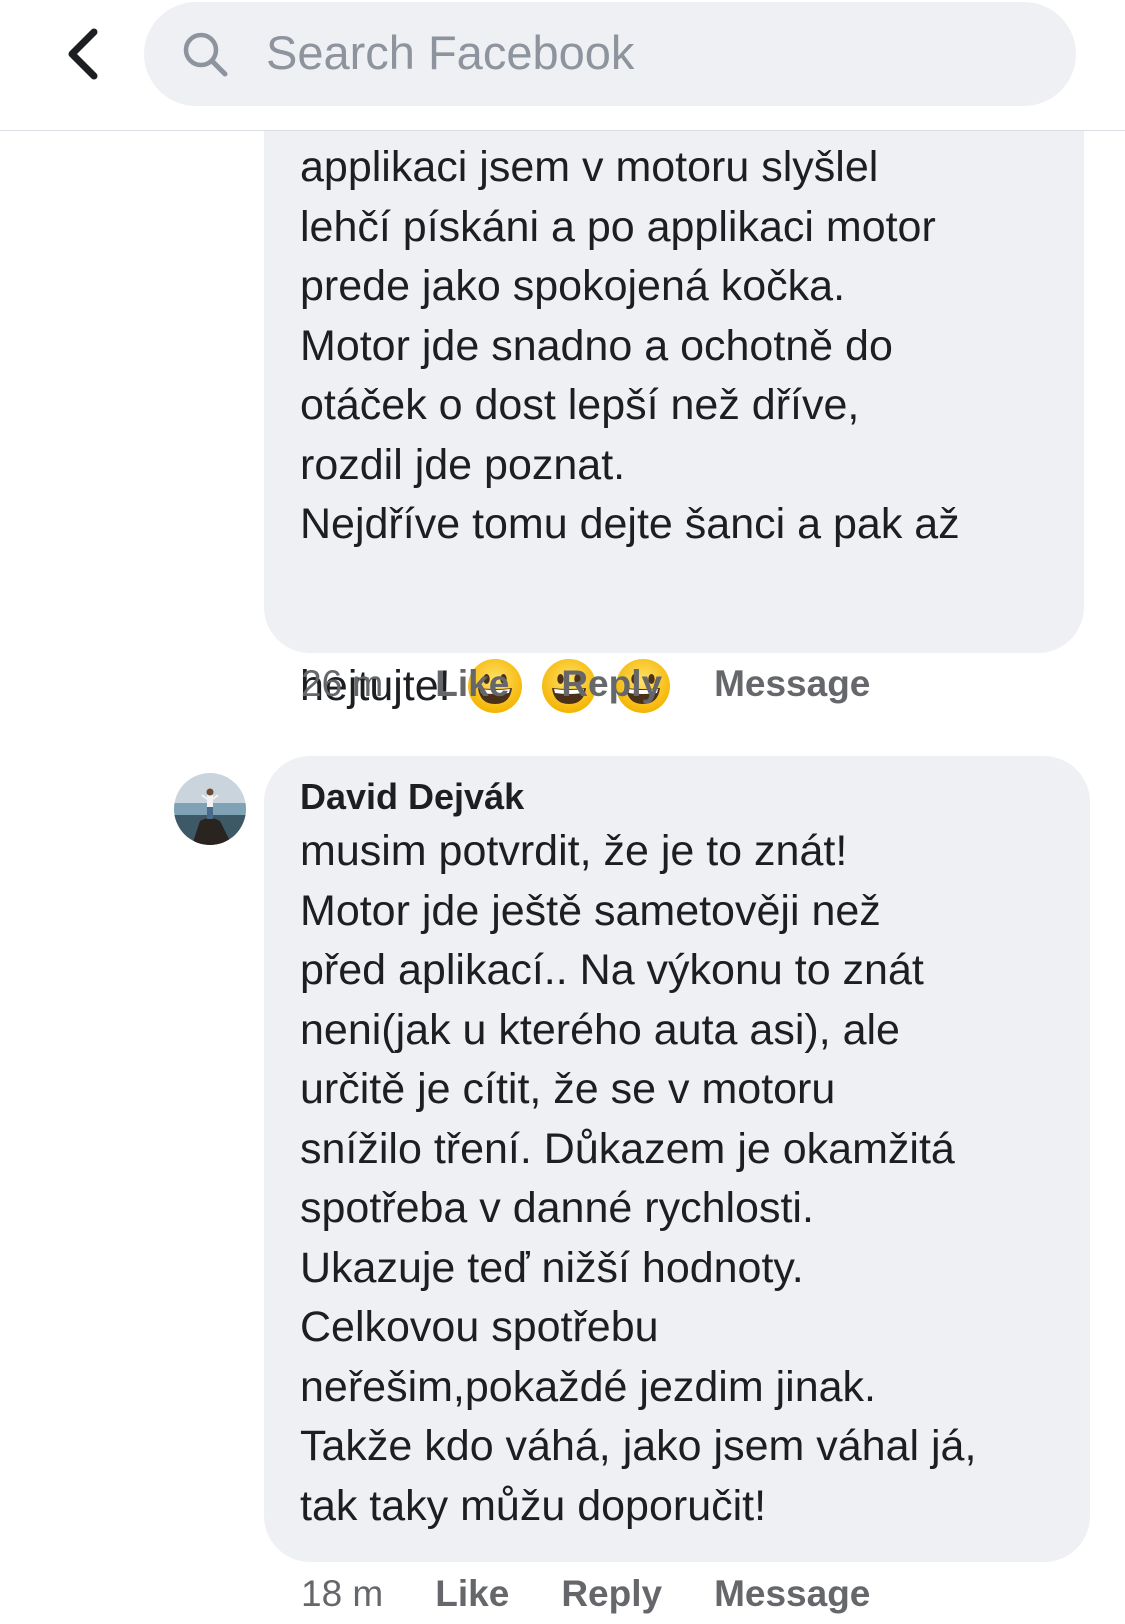 Image resolution: width=1125 pixels, height=1624 pixels. I want to click on search-input: Search Facebook, so click(610, 54).